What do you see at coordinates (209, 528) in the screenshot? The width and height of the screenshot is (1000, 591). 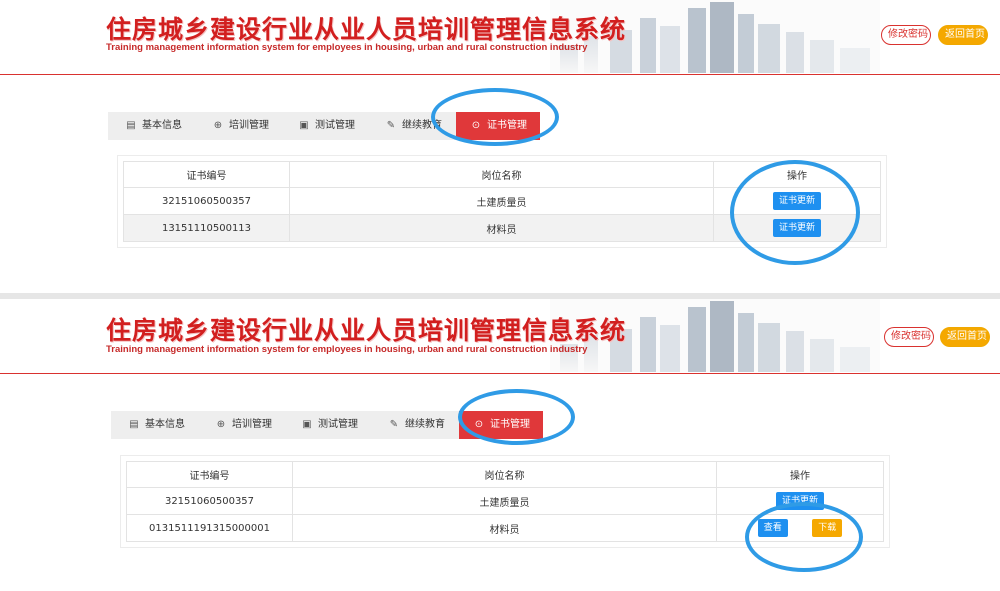 I see `cert-no-cell: 0131511191315000001` at bounding box center [209, 528].